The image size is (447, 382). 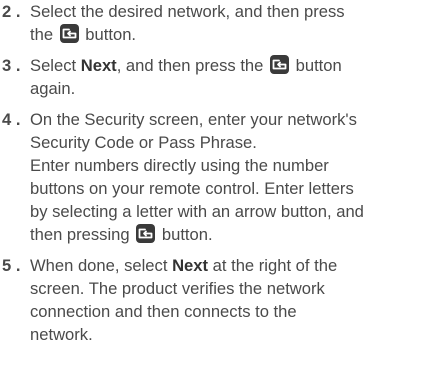 What do you see at coordinates (237, 88) in the screenshot?
I see `text-line: again.` at bounding box center [237, 88].